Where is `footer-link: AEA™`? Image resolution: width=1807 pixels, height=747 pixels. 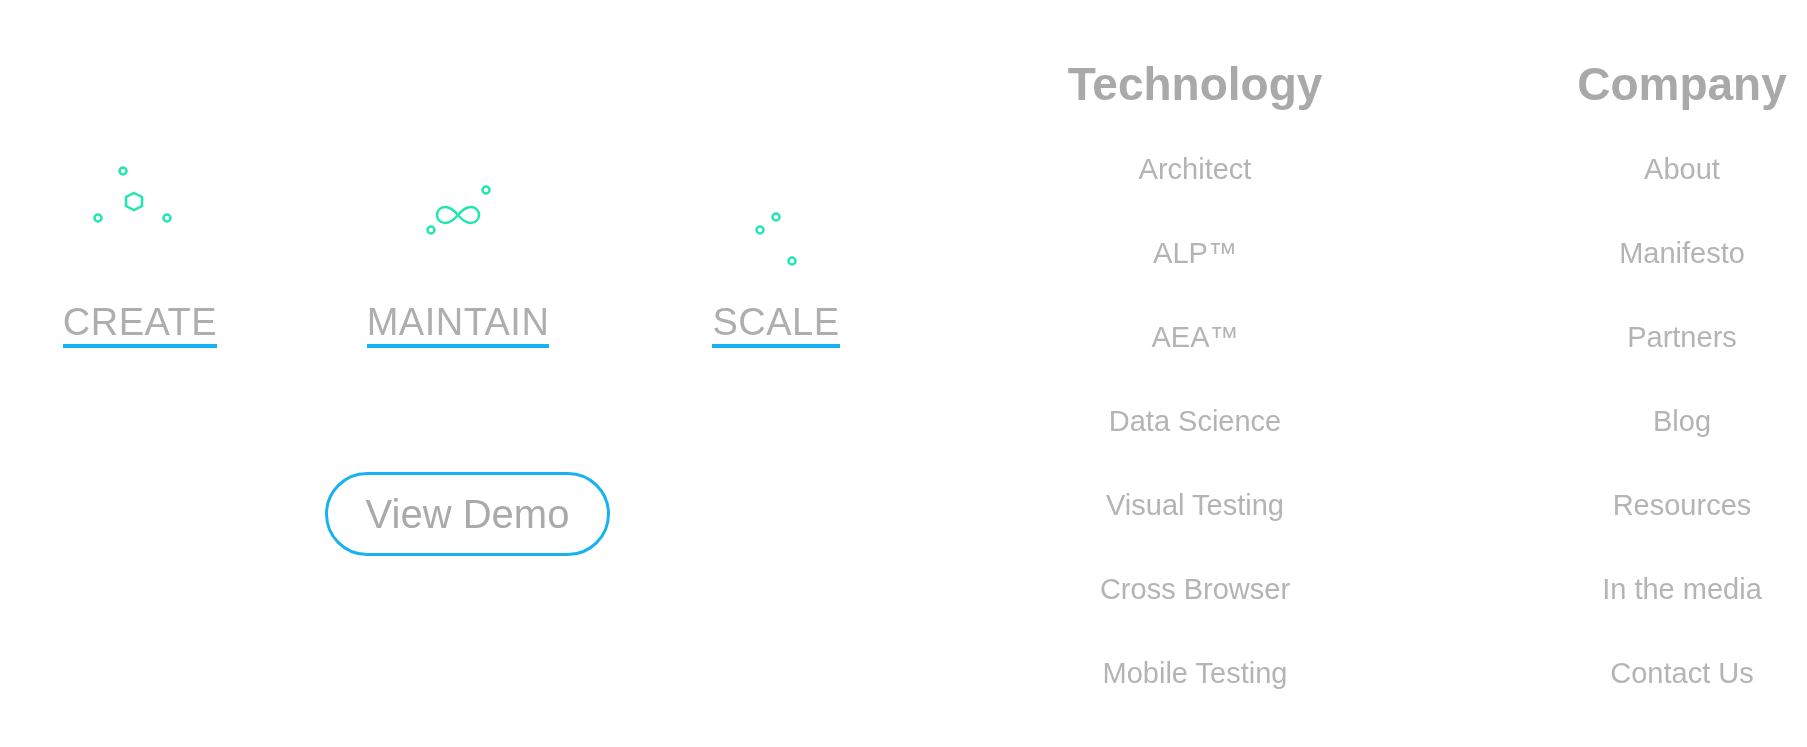
footer-link: AEA™ is located at coordinates (1195, 337).